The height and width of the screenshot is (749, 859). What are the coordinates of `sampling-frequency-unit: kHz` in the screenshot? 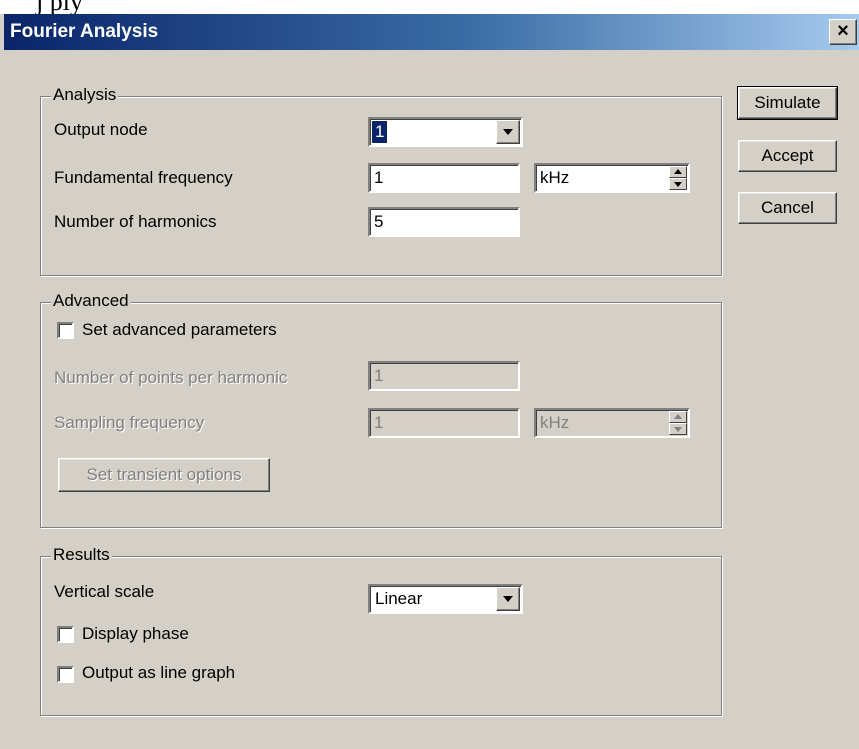 It's located at (612, 423).